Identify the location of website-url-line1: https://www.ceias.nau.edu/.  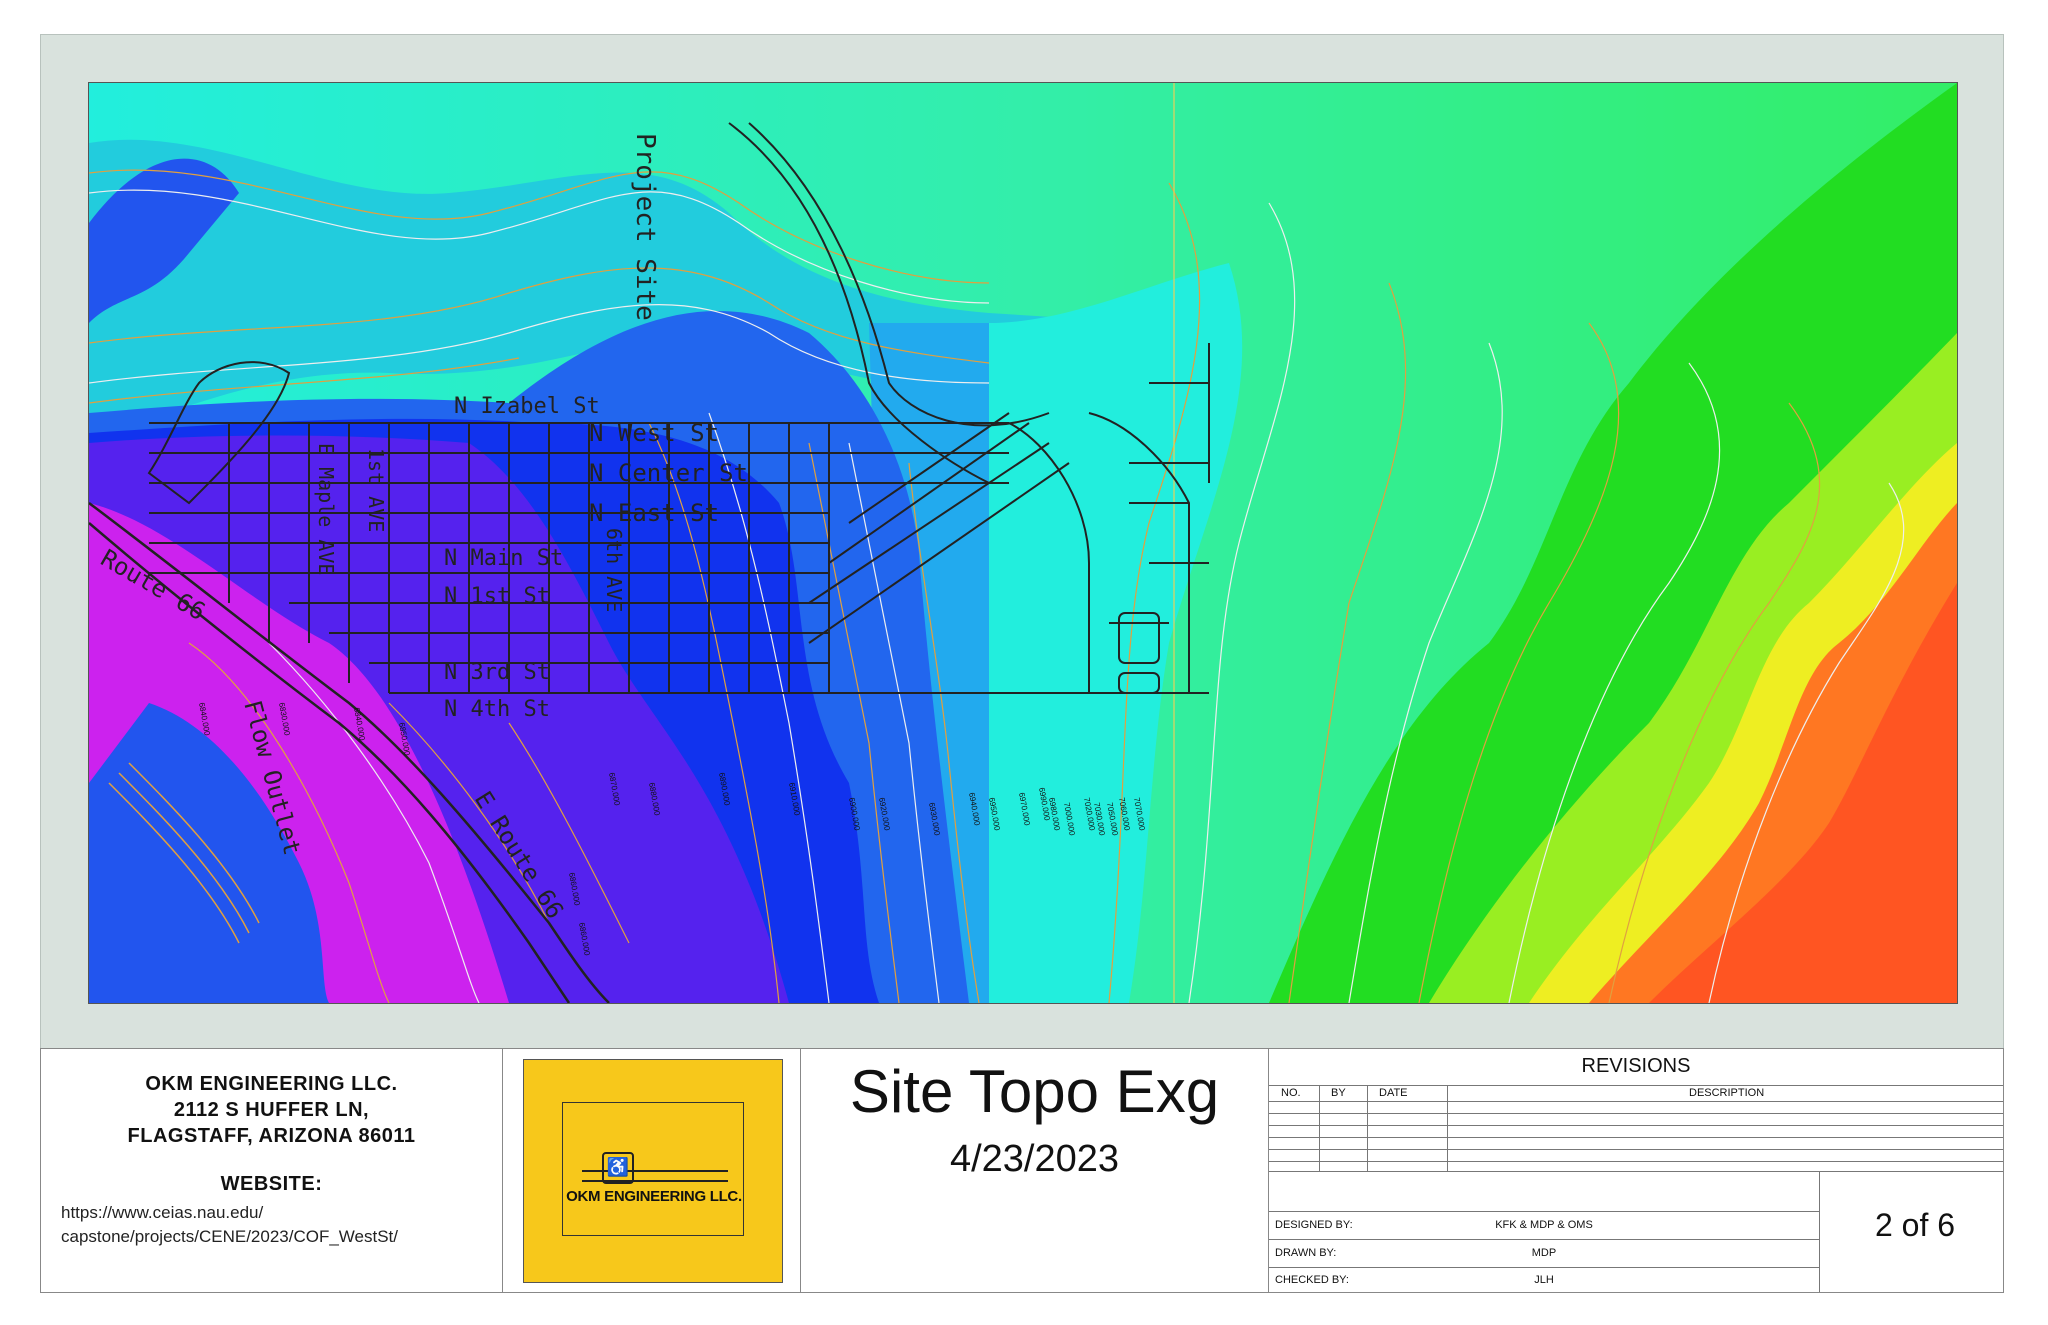
(281, 1213).